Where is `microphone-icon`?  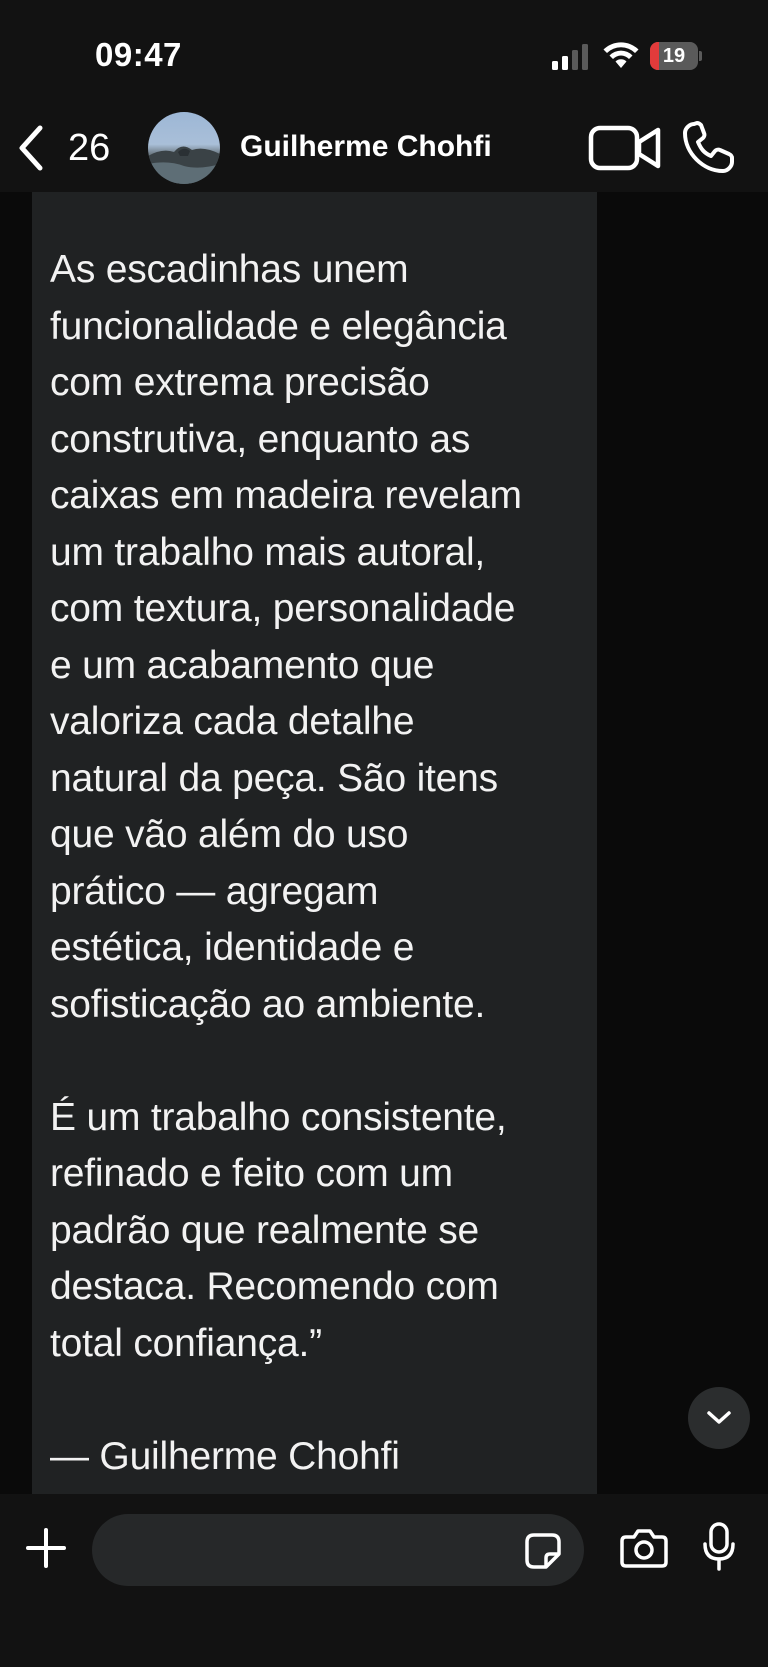 microphone-icon is located at coordinates (719, 1547).